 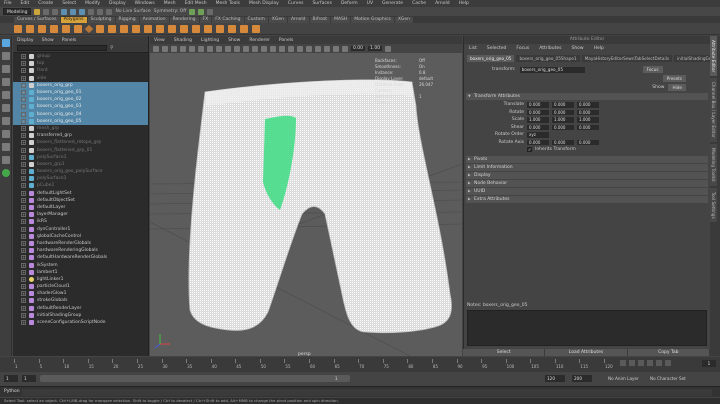 I want to click on anti-aliasing-icon, so click(x=327, y=48).